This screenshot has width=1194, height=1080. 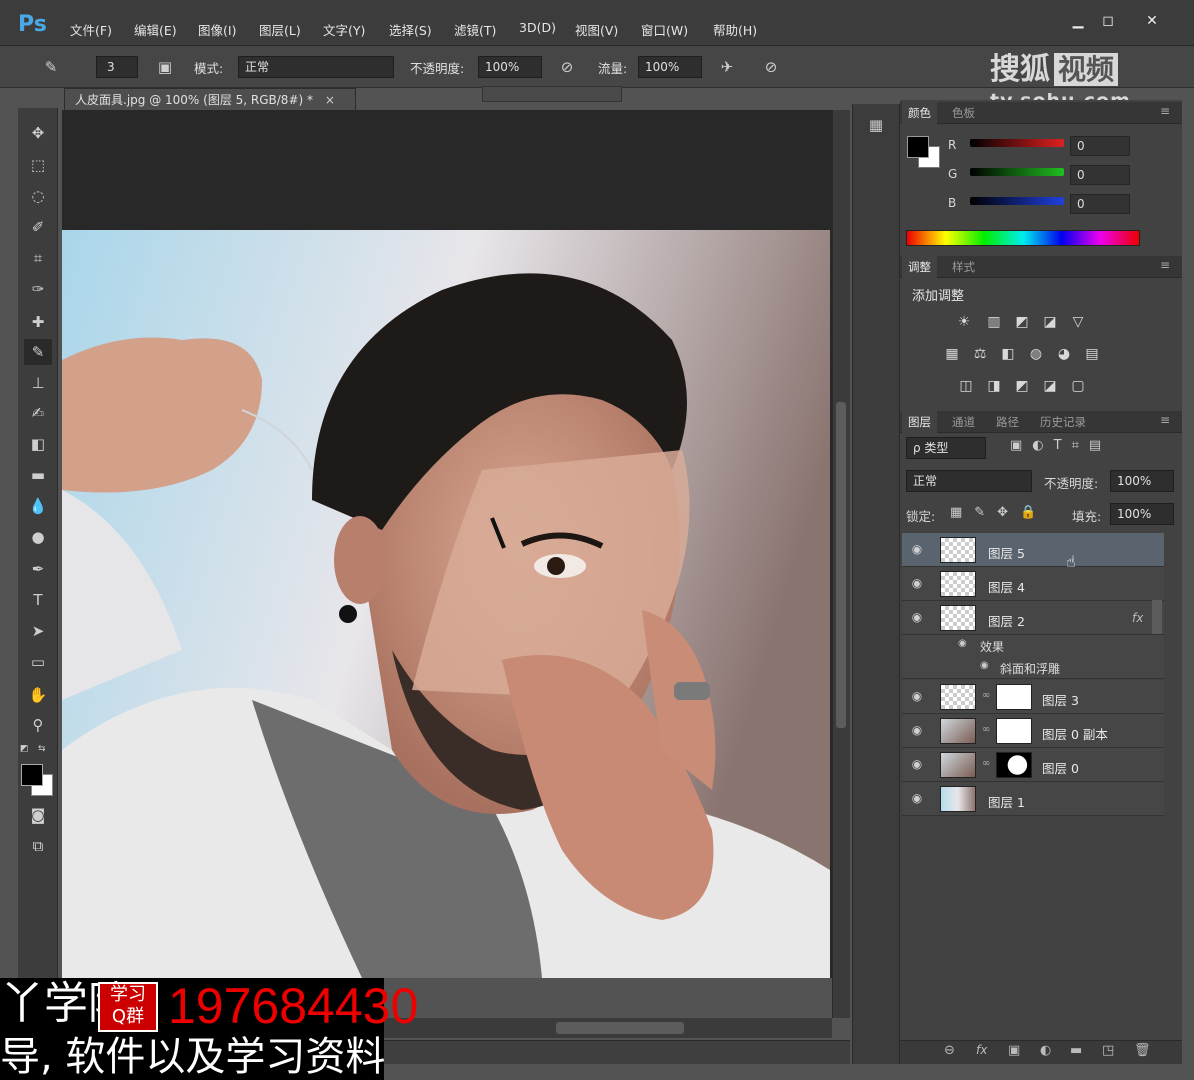 I want to click on close-window-button: ✕, so click(x=1152, y=21).